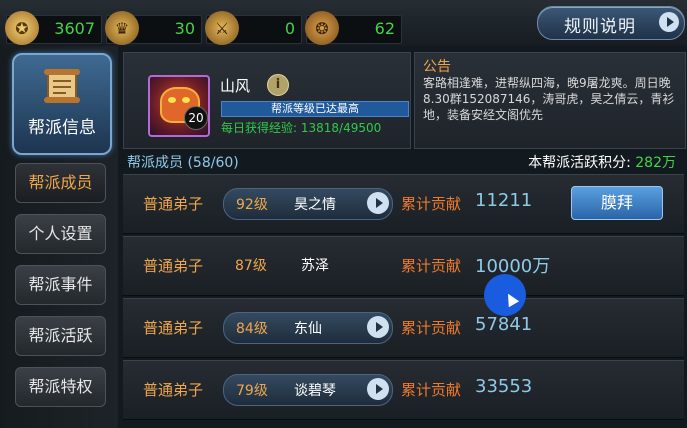 Image resolution: width=687 pixels, height=428 pixels. Describe the element at coordinates (60, 336) in the screenshot. I see `sidebar-item-activity: 帮派活跃` at that location.